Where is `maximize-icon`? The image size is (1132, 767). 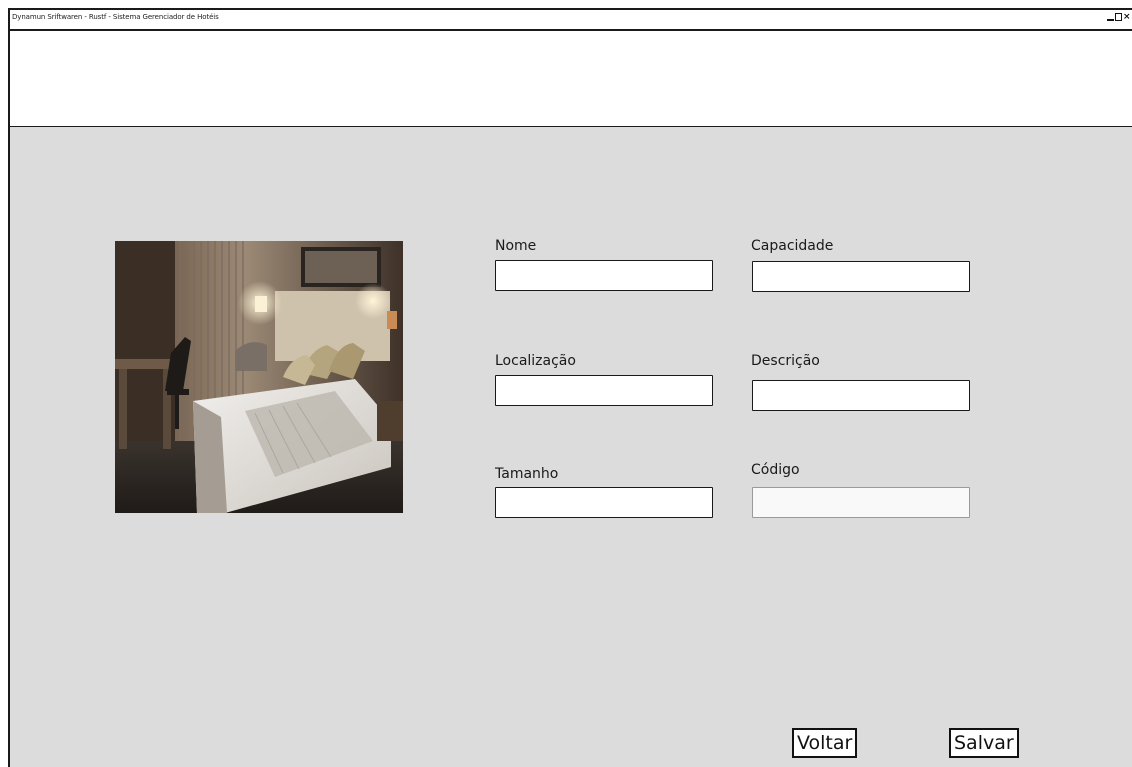 maximize-icon is located at coordinates (1118, 17).